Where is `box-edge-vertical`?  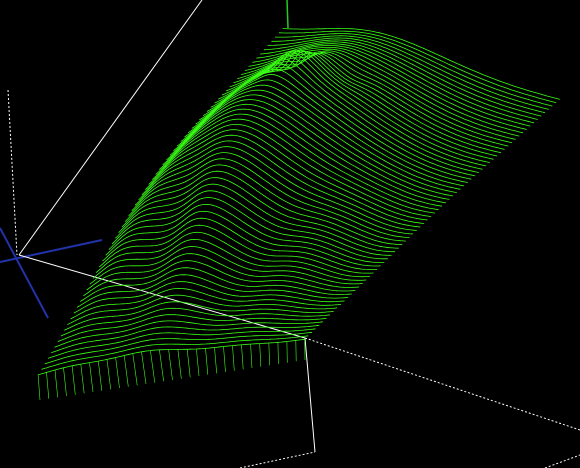 box-edge-vertical is located at coordinates (310, 395).